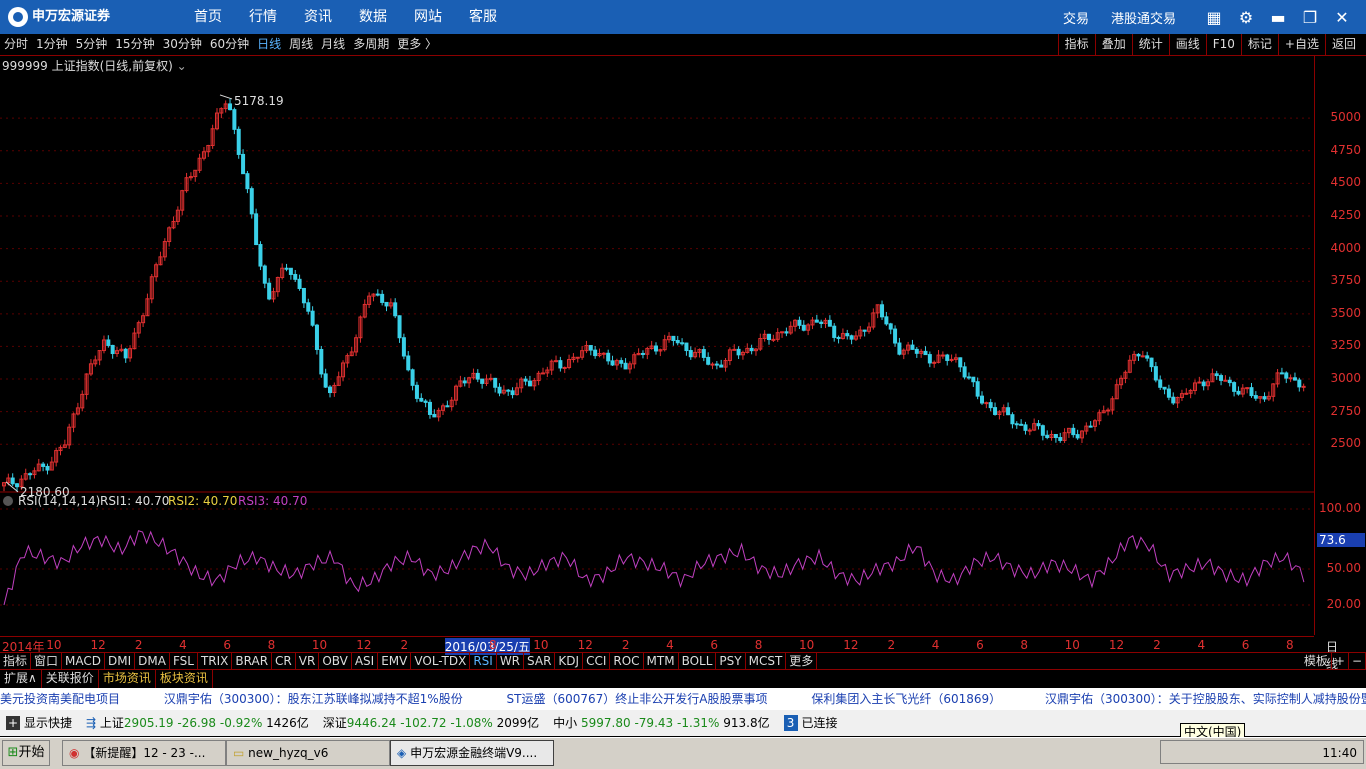 The width and height of the screenshot is (1366, 769). I want to click on indicator-rsi: RSI, so click(483, 661).